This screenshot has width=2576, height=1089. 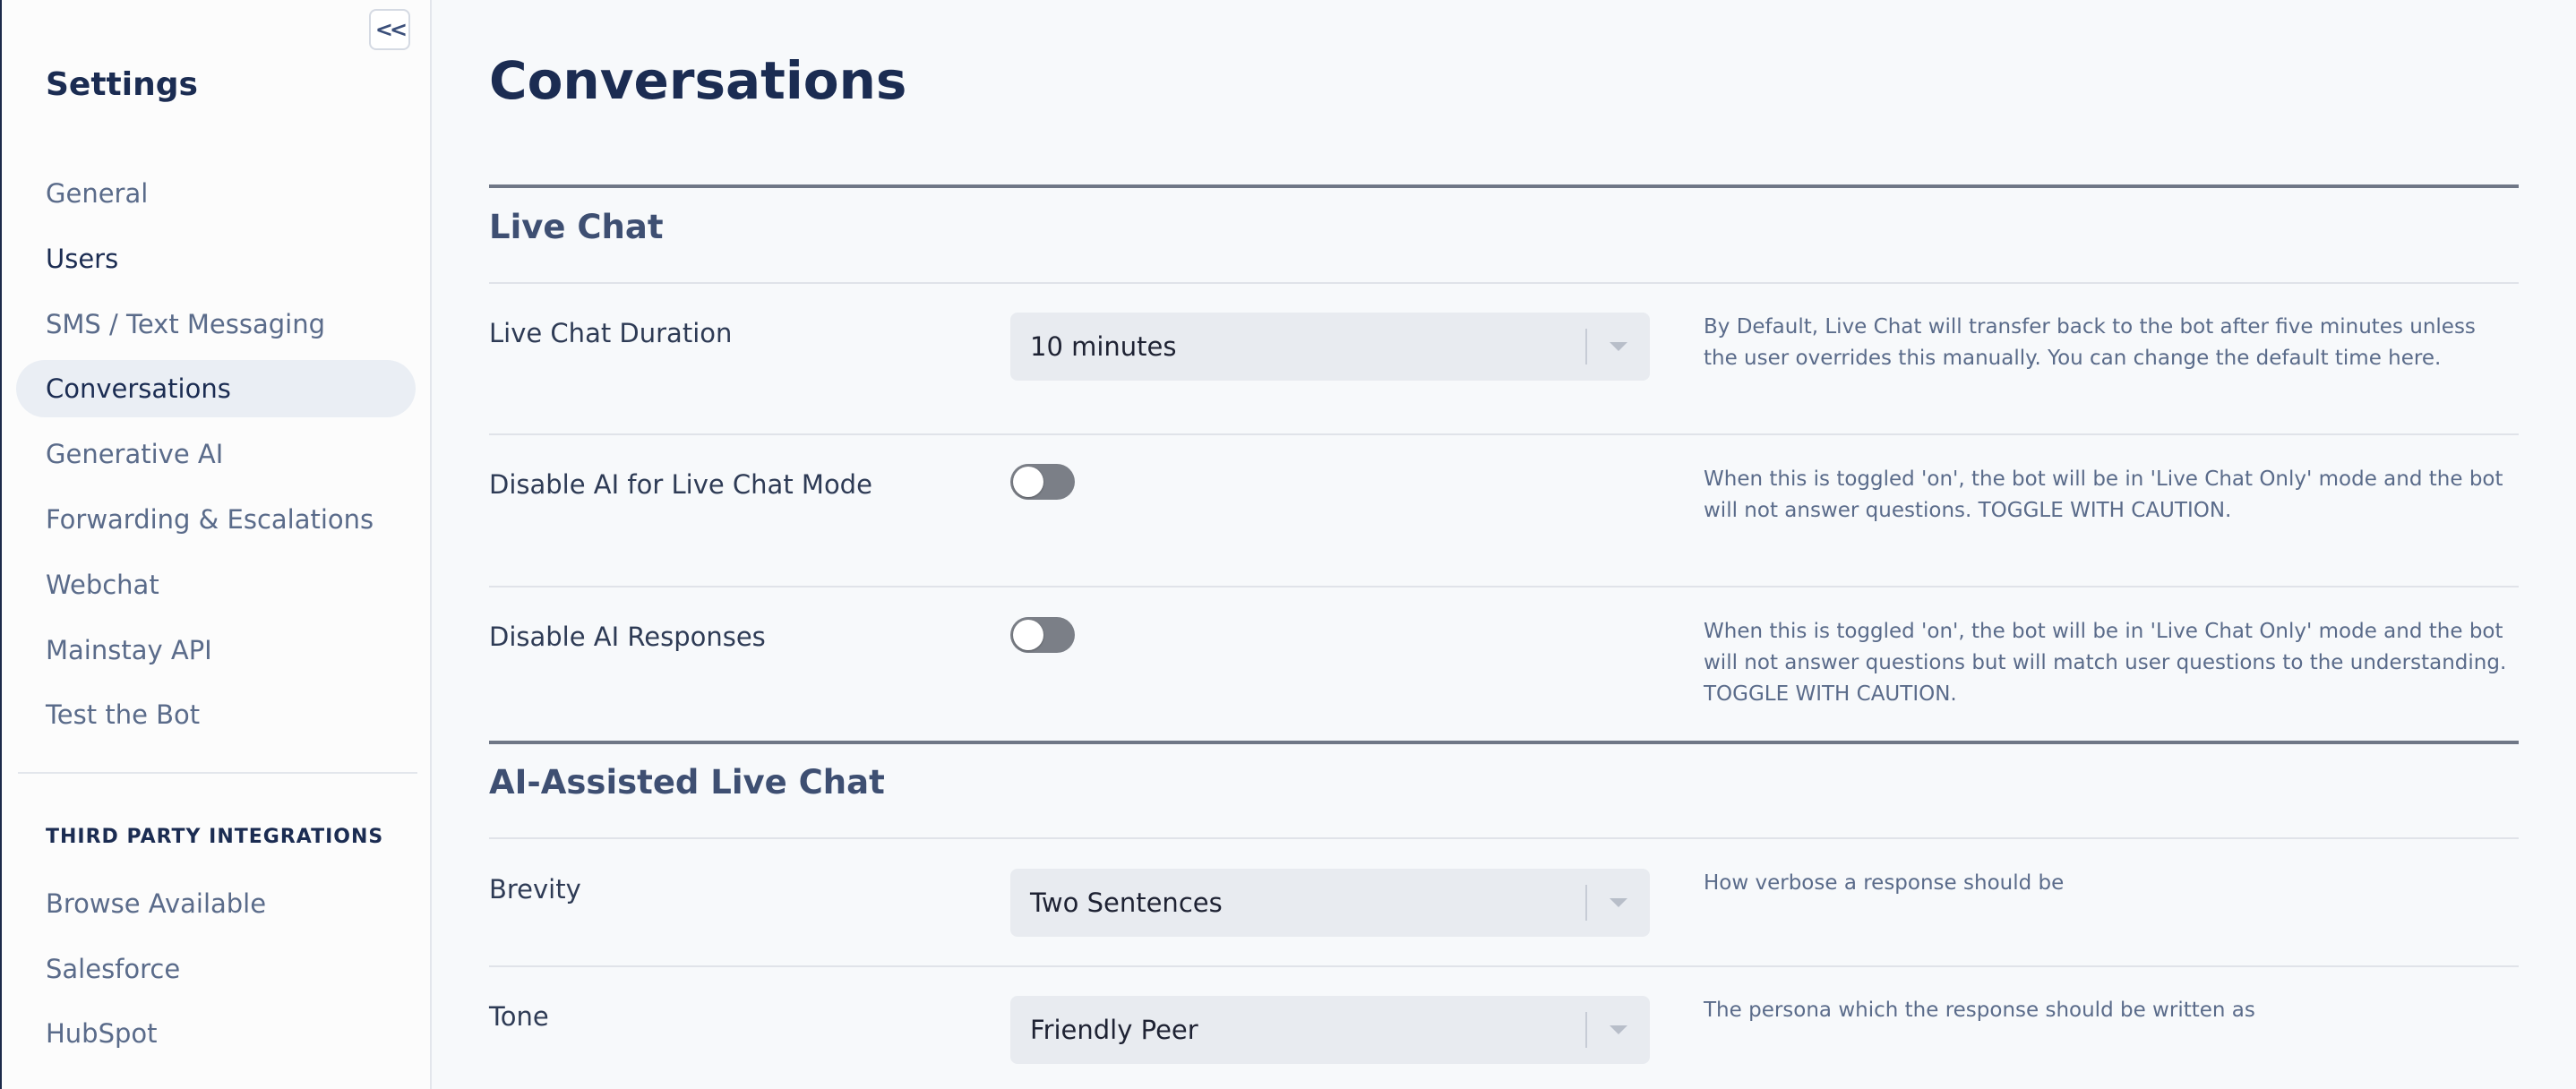 I want to click on live-chat-heading: Live Chat, so click(x=576, y=227).